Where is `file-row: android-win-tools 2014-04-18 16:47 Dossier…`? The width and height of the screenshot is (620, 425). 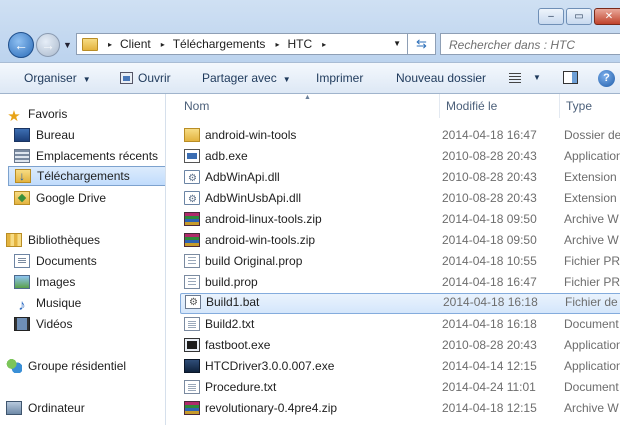
file-row: android-win-tools 2014-04-18 16:47 Dossier… is located at coordinates (400, 135).